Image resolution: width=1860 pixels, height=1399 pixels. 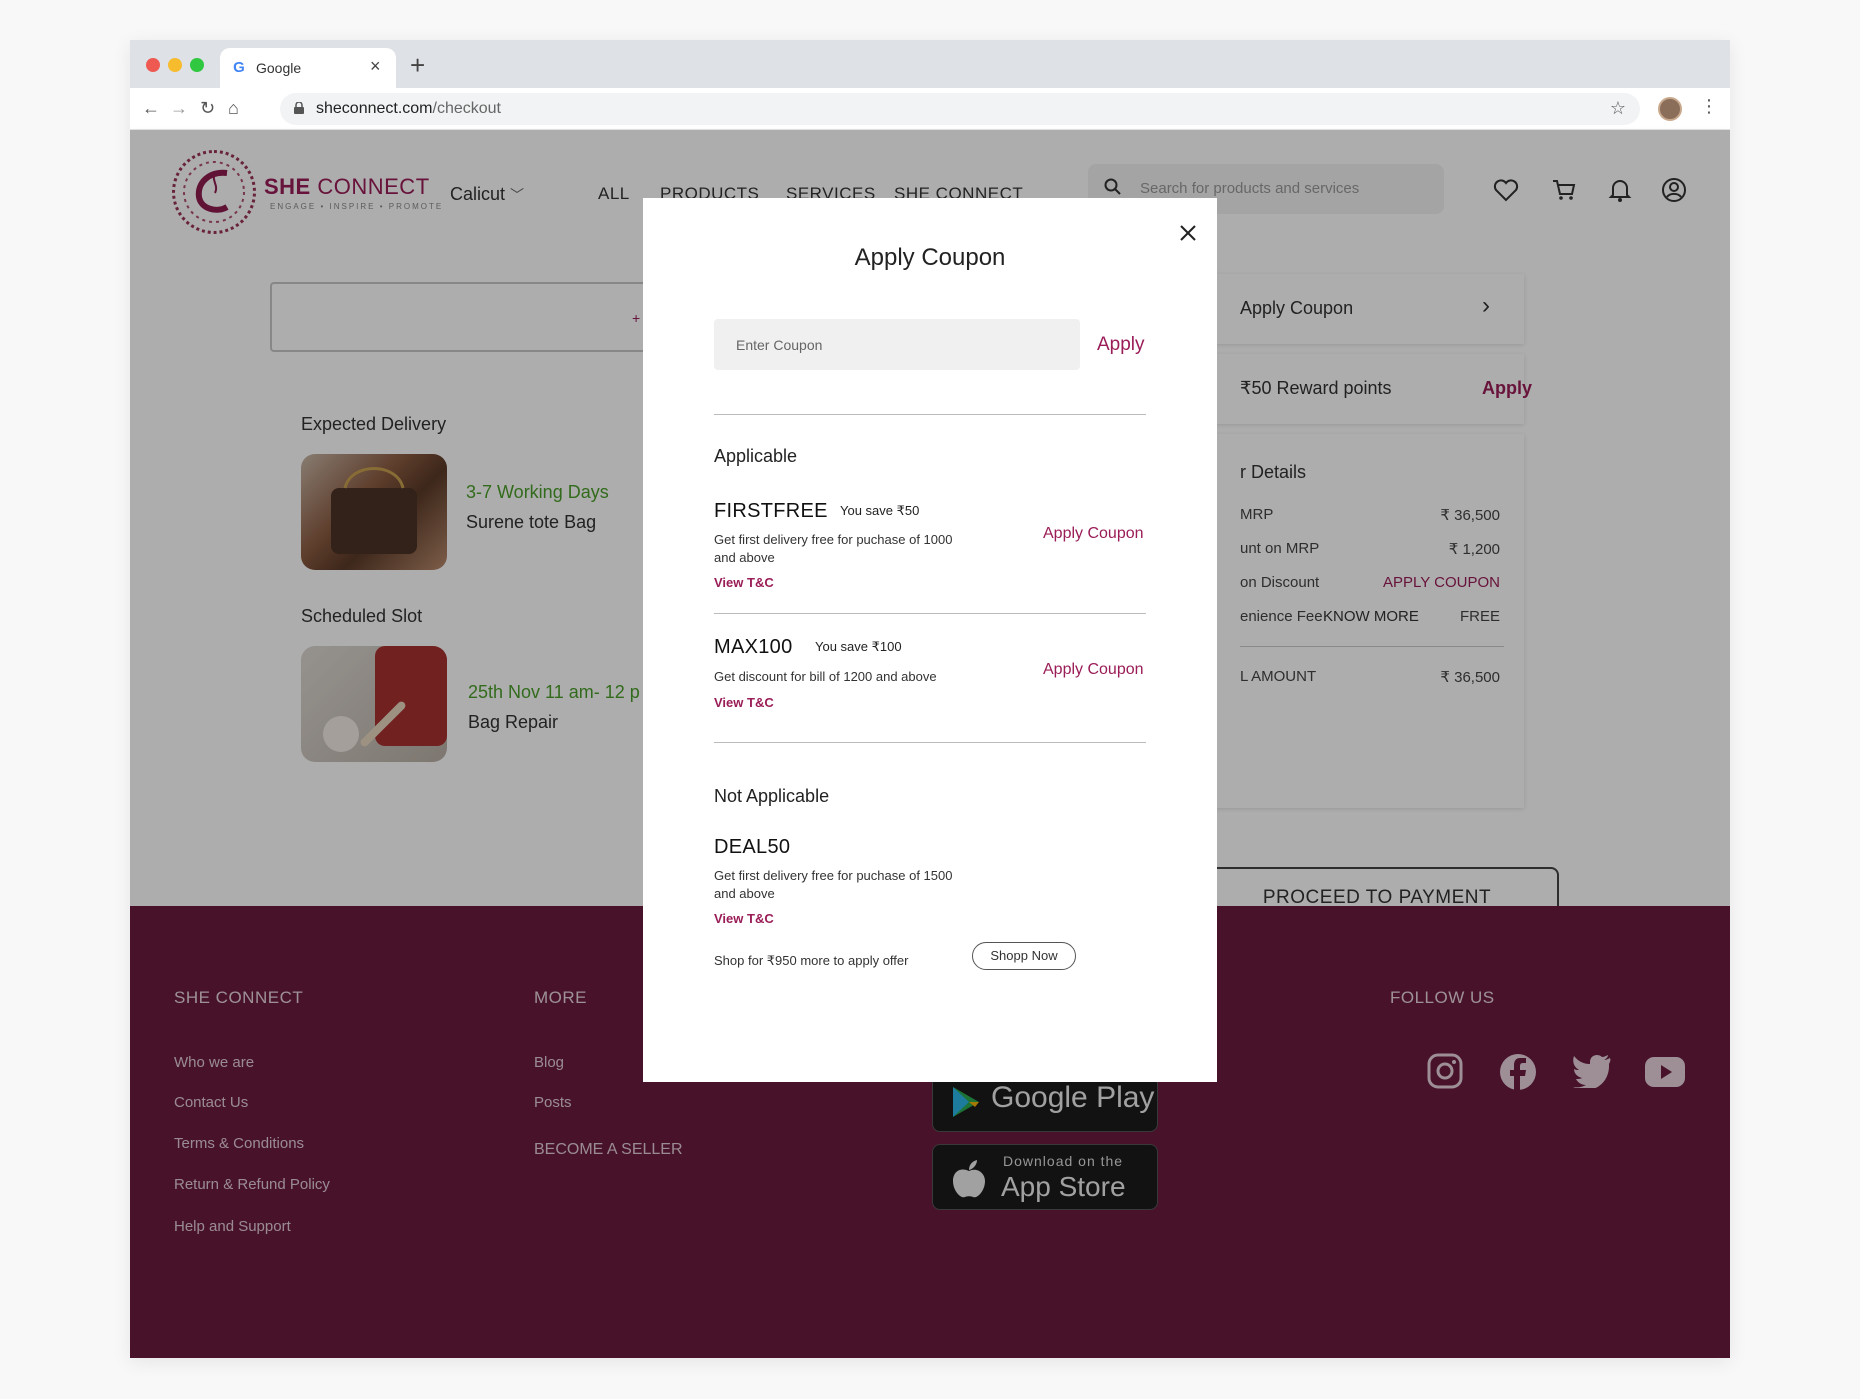 What do you see at coordinates (1709, 106) in the screenshot?
I see `browser-menu-icon: ⋮` at bounding box center [1709, 106].